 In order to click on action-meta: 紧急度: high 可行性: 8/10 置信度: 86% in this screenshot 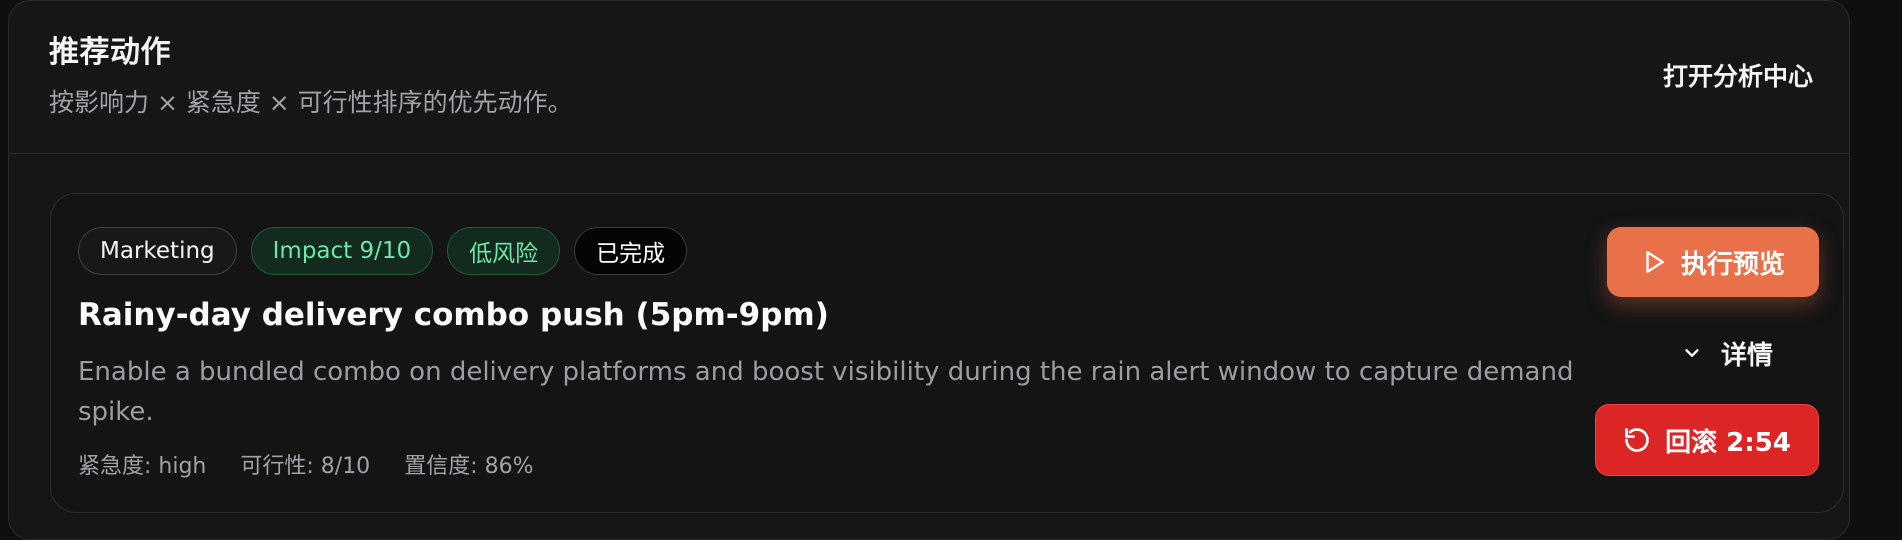, I will do `click(306, 464)`.